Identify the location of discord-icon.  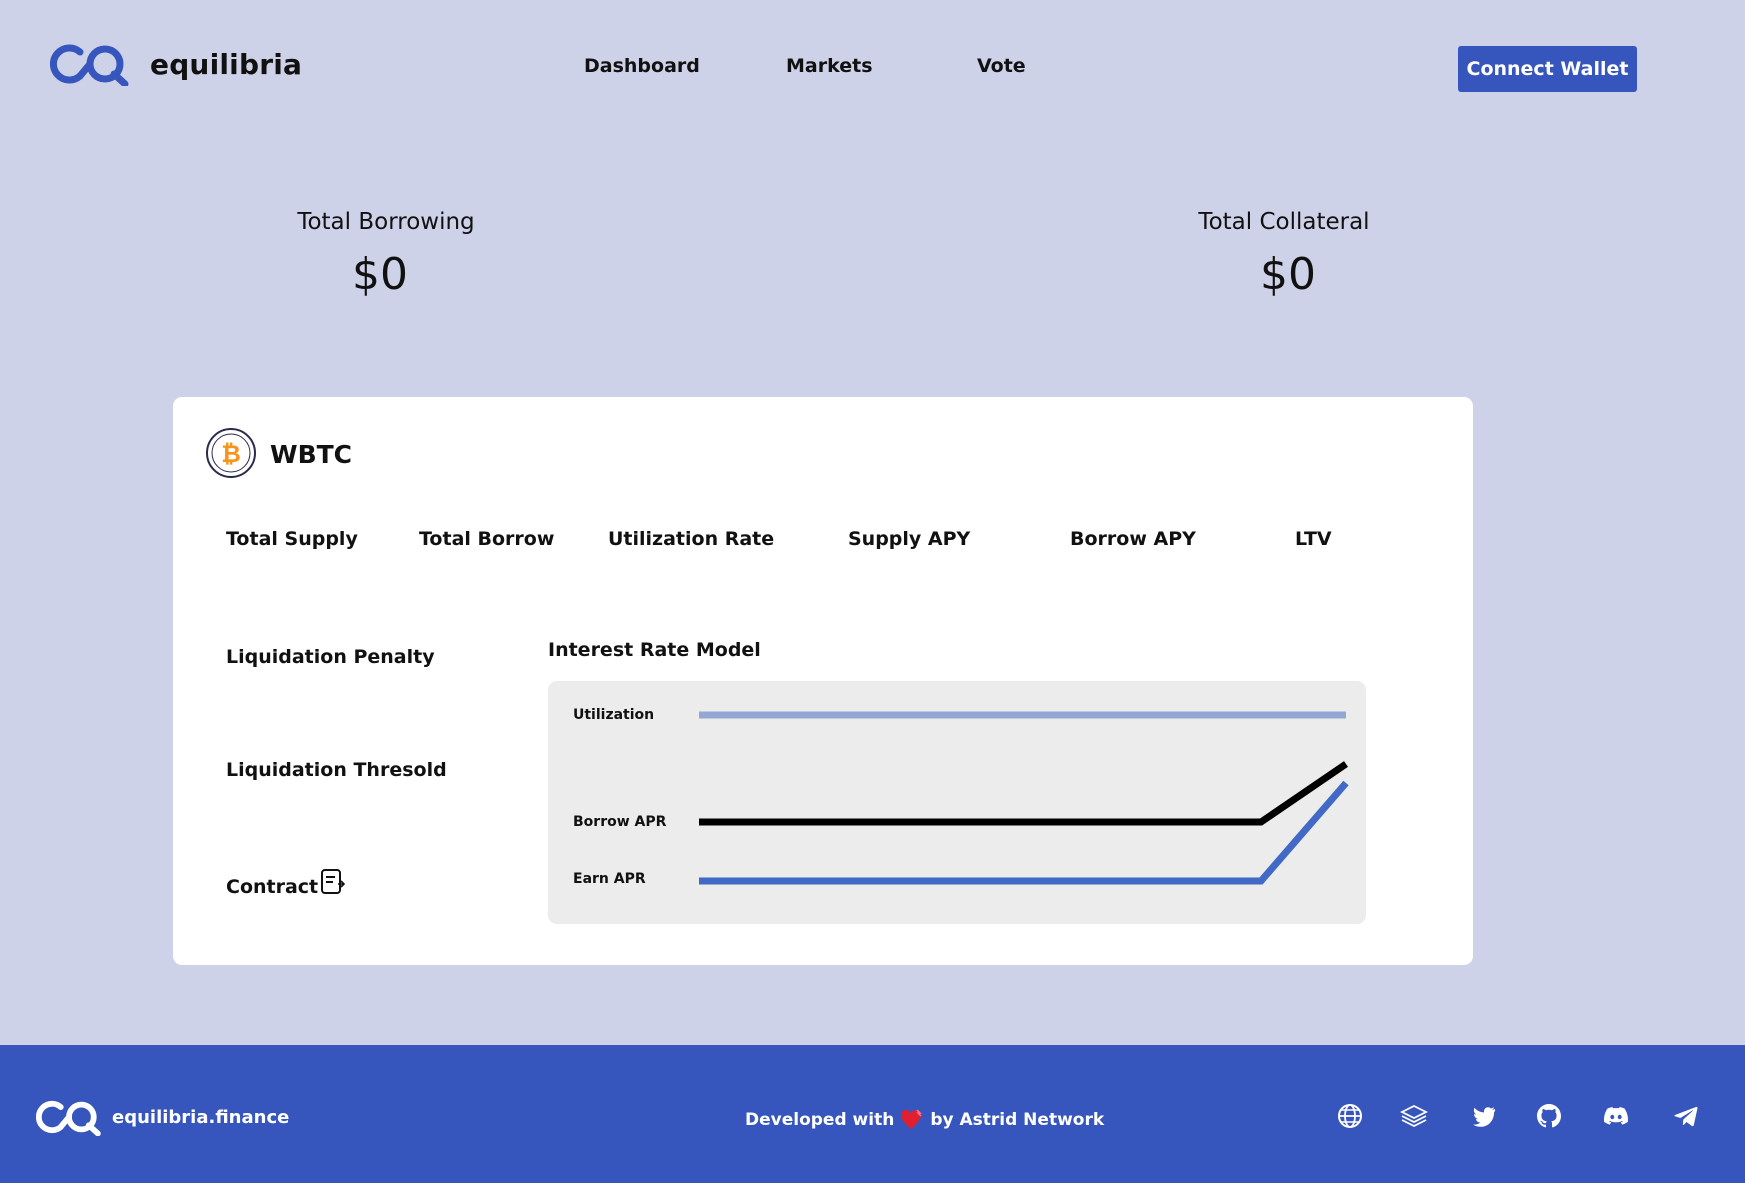
(1616, 1116).